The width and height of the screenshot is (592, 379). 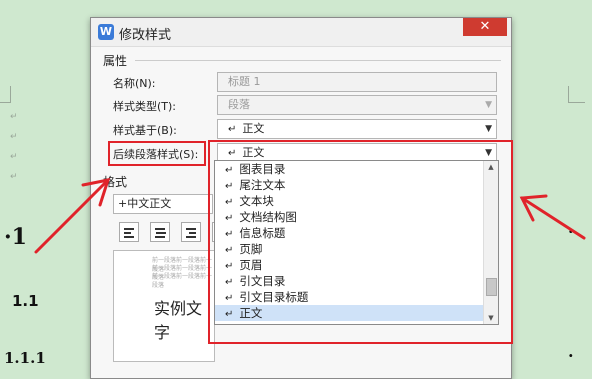 I want to click on preview-sample-text: 实例文字, so click(x=178, y=320).